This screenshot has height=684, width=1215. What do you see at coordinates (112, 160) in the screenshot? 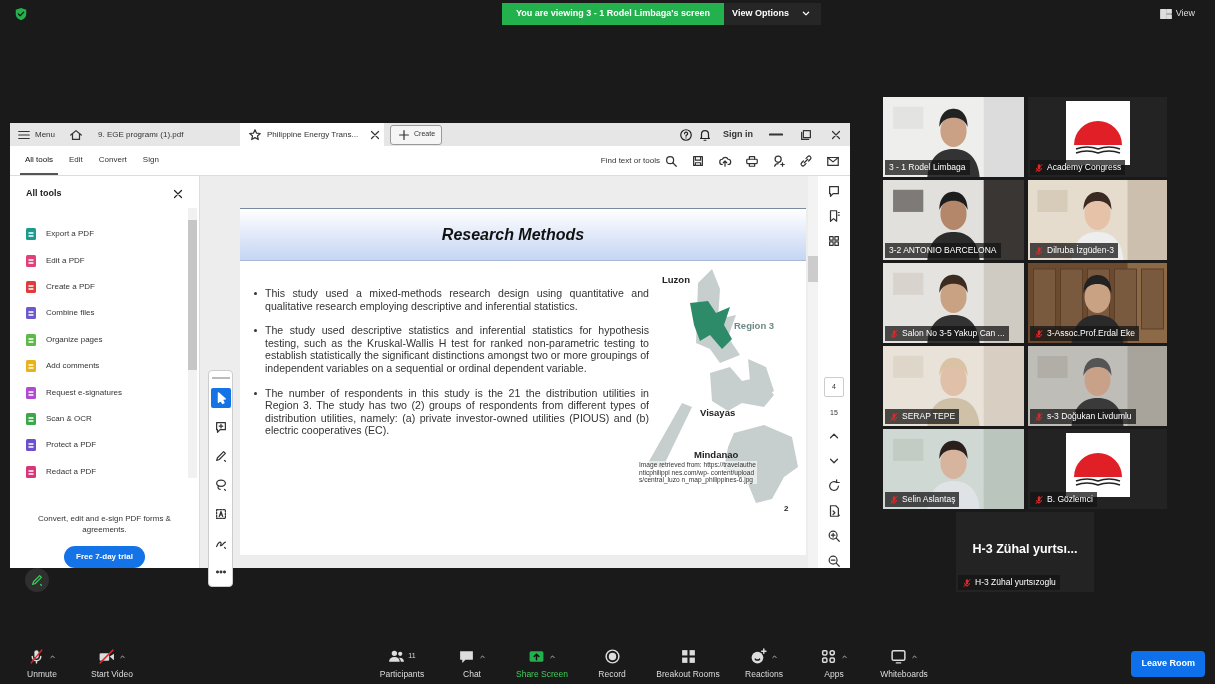
I see `toolbar-tab: Convert` at bounding box center [112, 160].